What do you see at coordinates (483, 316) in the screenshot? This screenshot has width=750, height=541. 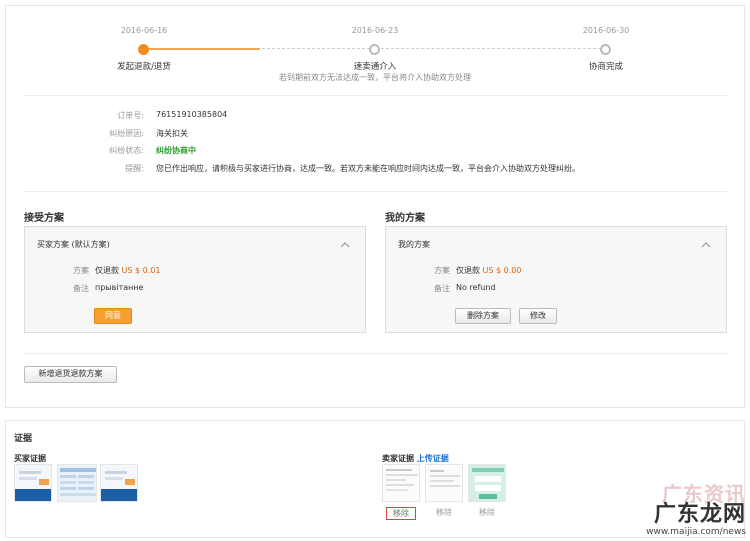 I see `delete-plan-button: 删除方案` at bounding box center [483, 316].